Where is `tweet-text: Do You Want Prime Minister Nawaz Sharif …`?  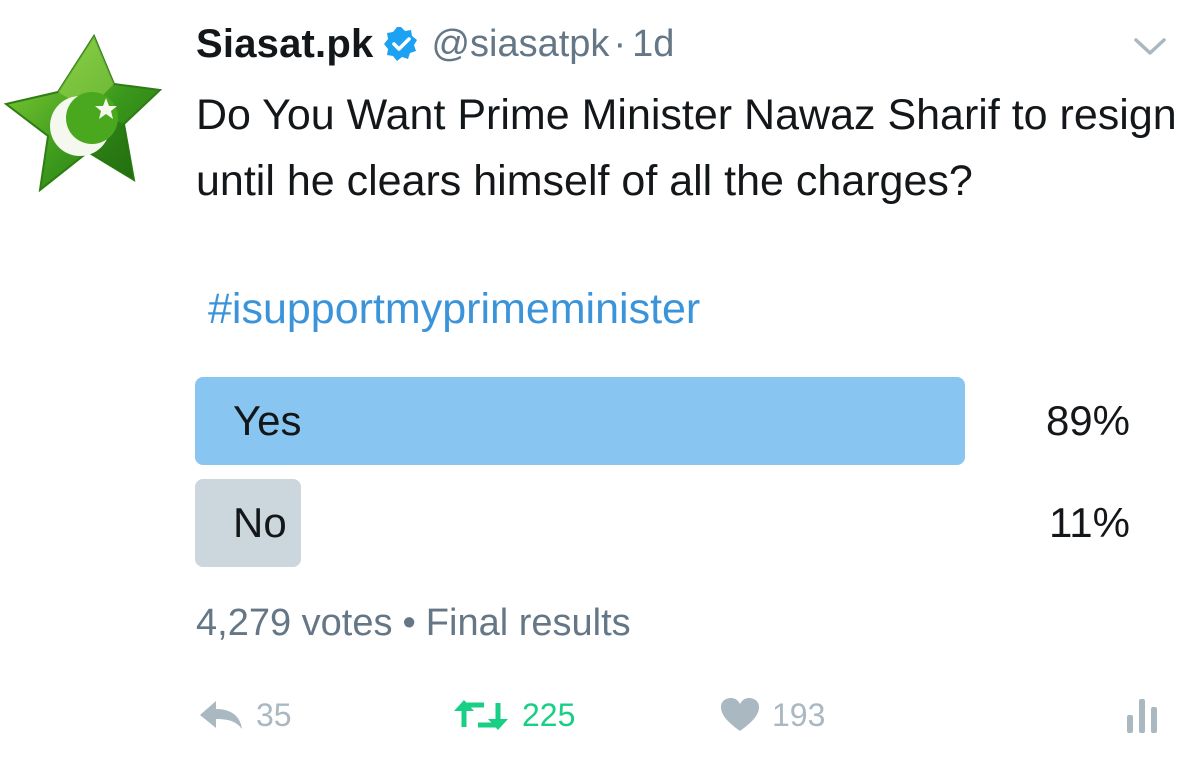
tweet-text: Do You Want Prime Minister Nawaz Sharif … is located at coordinates (686, 148).